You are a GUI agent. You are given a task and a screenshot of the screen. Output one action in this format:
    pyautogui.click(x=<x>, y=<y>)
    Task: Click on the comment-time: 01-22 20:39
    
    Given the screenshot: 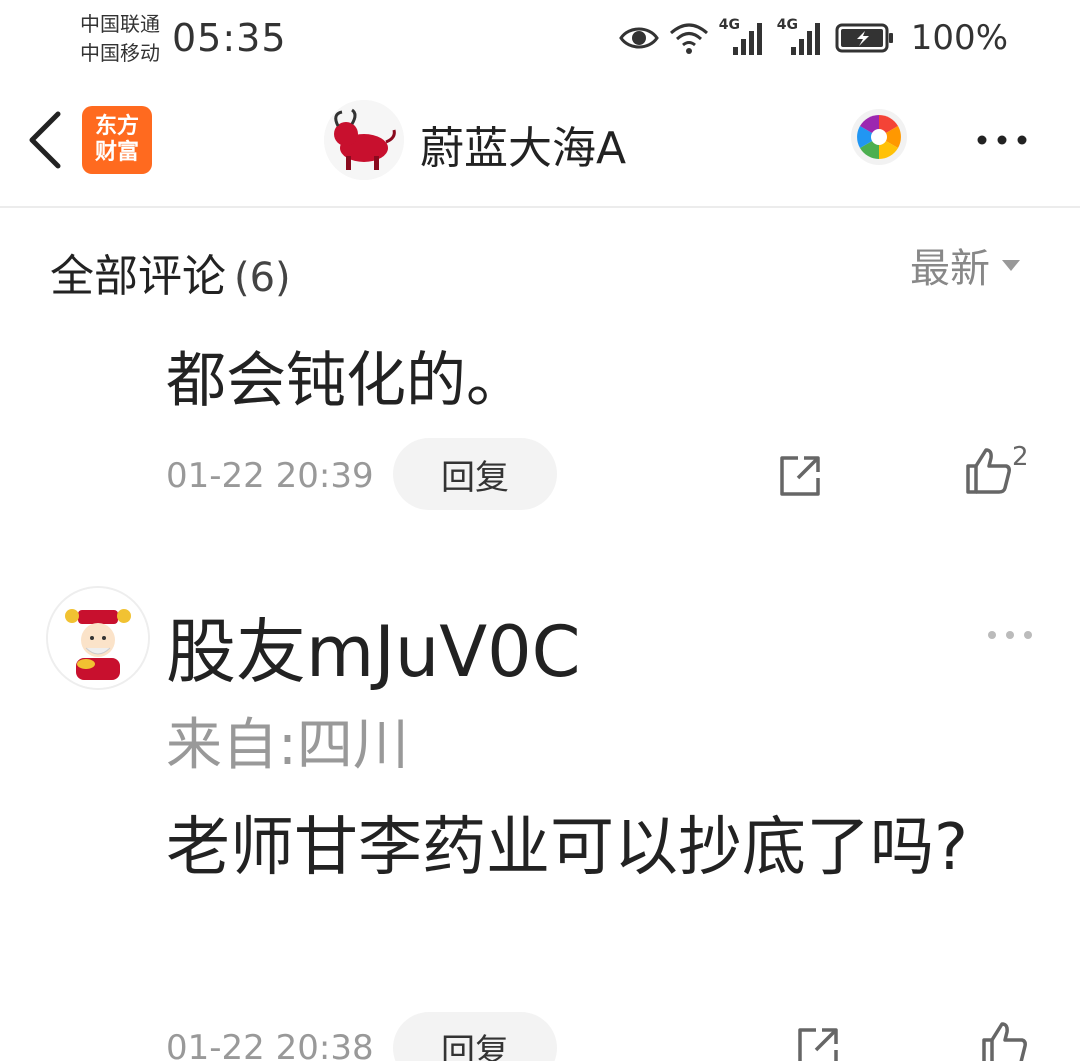 What is the action you would take?
    pyautogui.click(x=270, y=476)
    